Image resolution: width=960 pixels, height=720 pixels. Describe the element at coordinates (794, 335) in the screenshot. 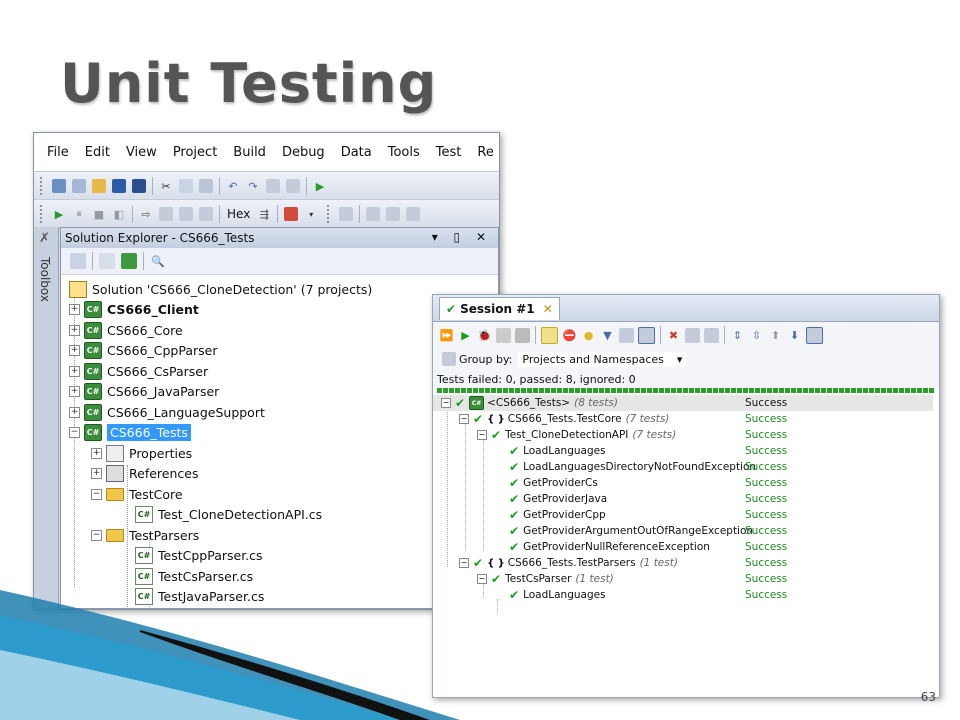

I see `next-icon: ⬇` at that location.